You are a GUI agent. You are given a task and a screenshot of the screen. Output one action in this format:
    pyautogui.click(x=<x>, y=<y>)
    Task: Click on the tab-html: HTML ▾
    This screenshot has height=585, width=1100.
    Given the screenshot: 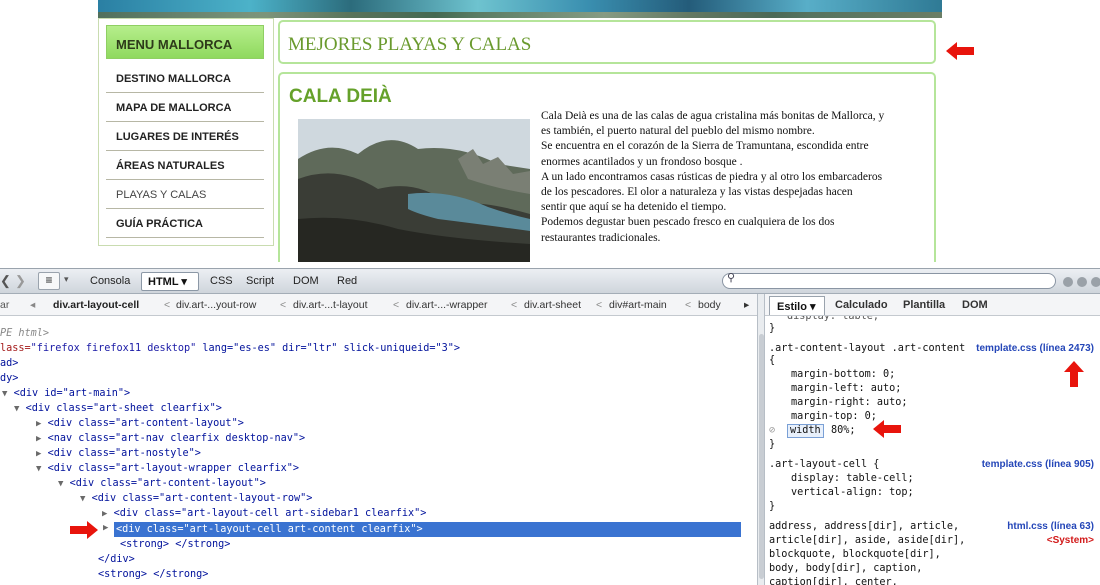 What is the action you would take?
    pyautogui.click(x=170, y=281)
    